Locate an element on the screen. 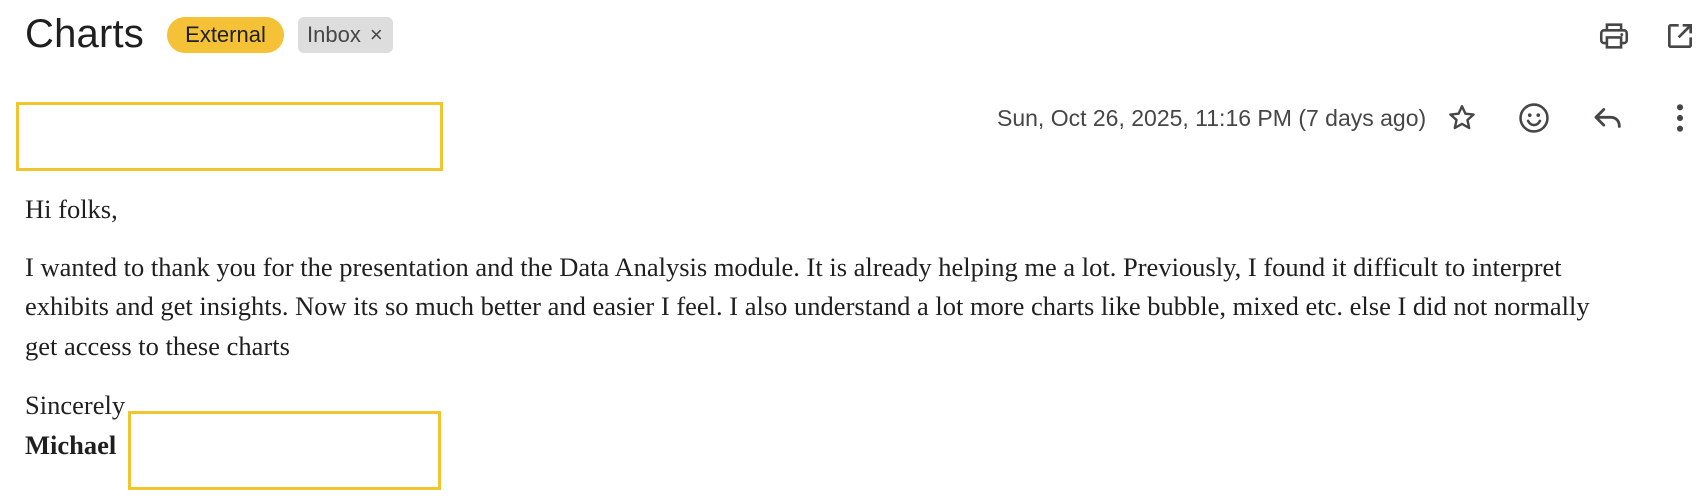  star-icon is located at coordinates (1462, 117).